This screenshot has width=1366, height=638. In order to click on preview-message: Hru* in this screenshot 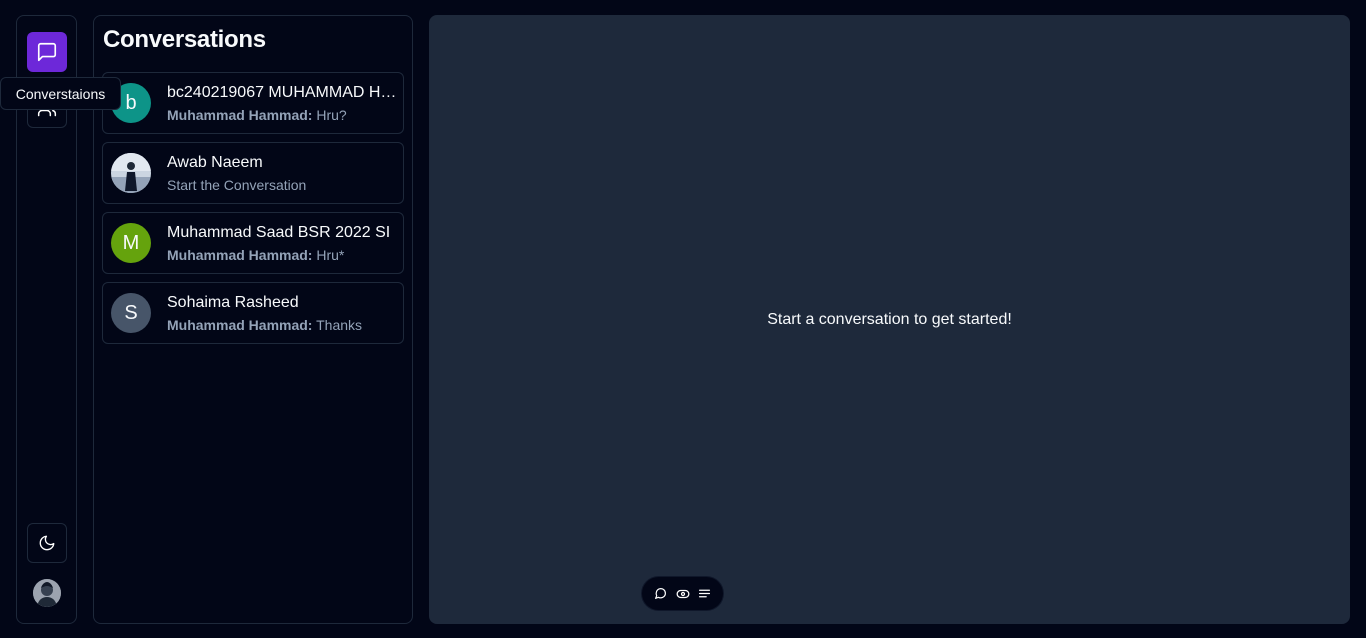, I will do `click(330, 255)`.